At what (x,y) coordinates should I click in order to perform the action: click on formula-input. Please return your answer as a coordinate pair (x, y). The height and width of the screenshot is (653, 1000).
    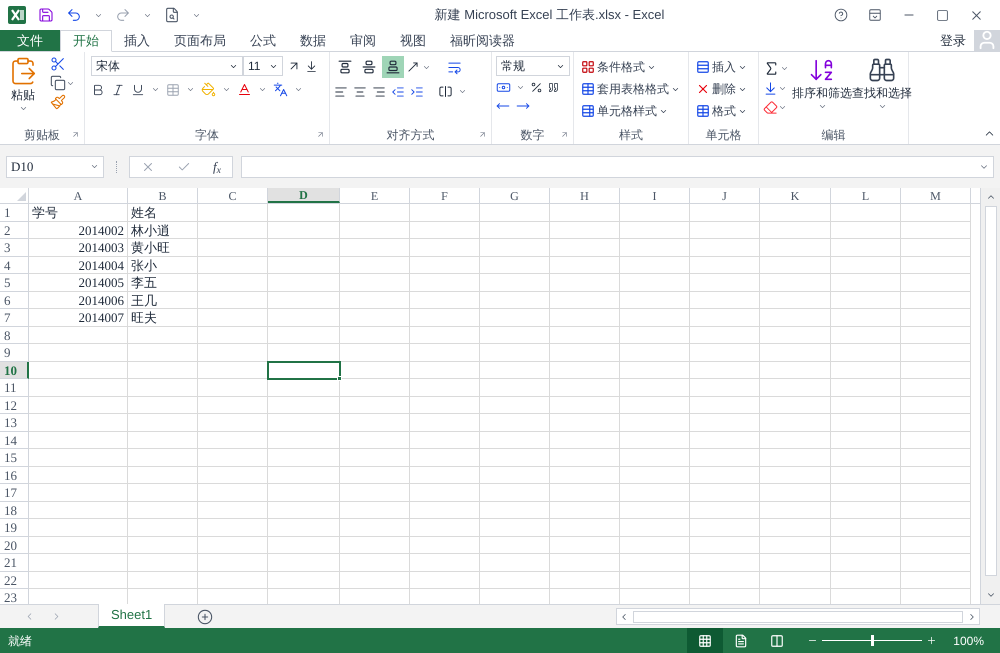
    Looking at the image, I should click on (617, 167).